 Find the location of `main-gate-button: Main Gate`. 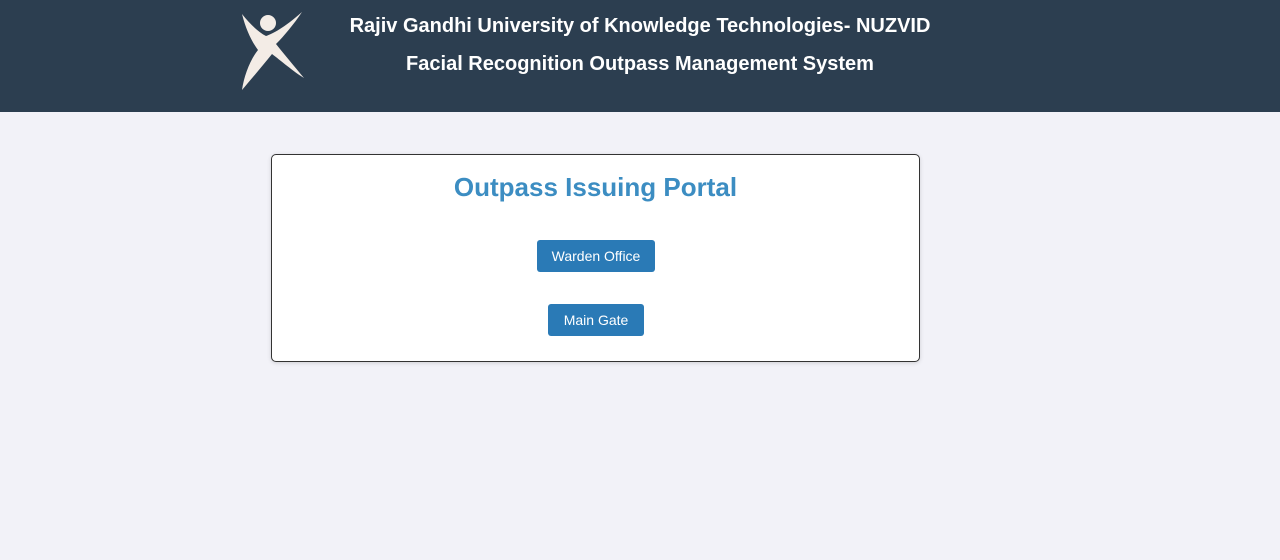

main-gate-button: Main Gate is located at coordinates (596, 320).